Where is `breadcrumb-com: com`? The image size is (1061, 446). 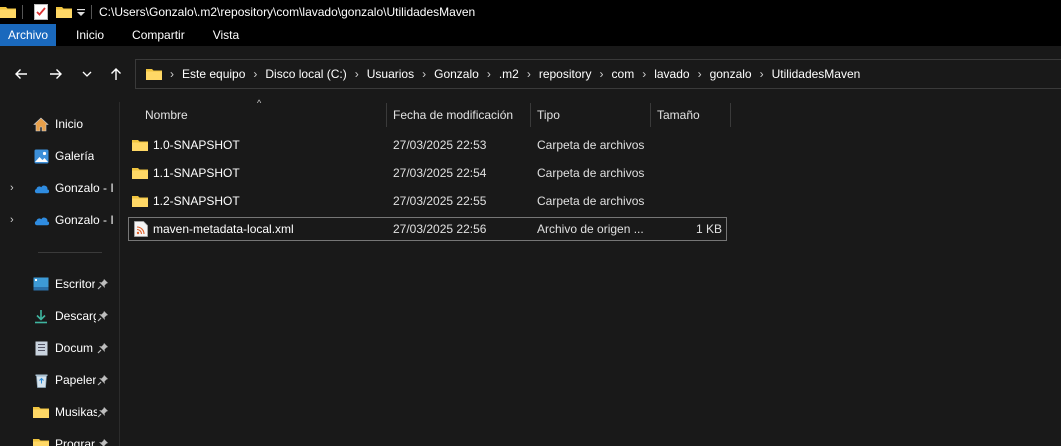 breadcrumb-com: com is located at coordinates (623, 74).